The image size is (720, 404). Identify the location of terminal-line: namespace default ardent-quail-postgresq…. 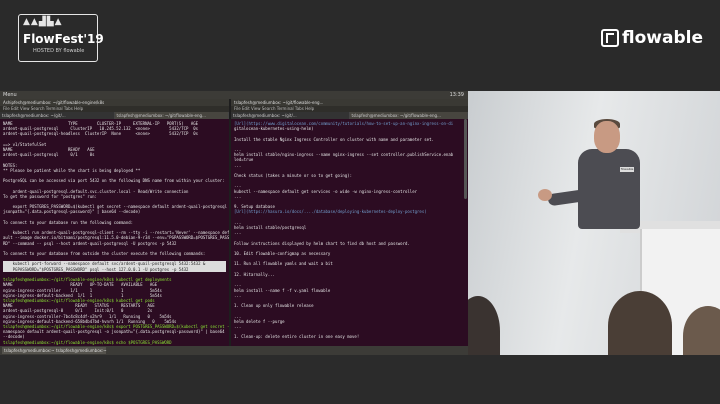
(114, 332).